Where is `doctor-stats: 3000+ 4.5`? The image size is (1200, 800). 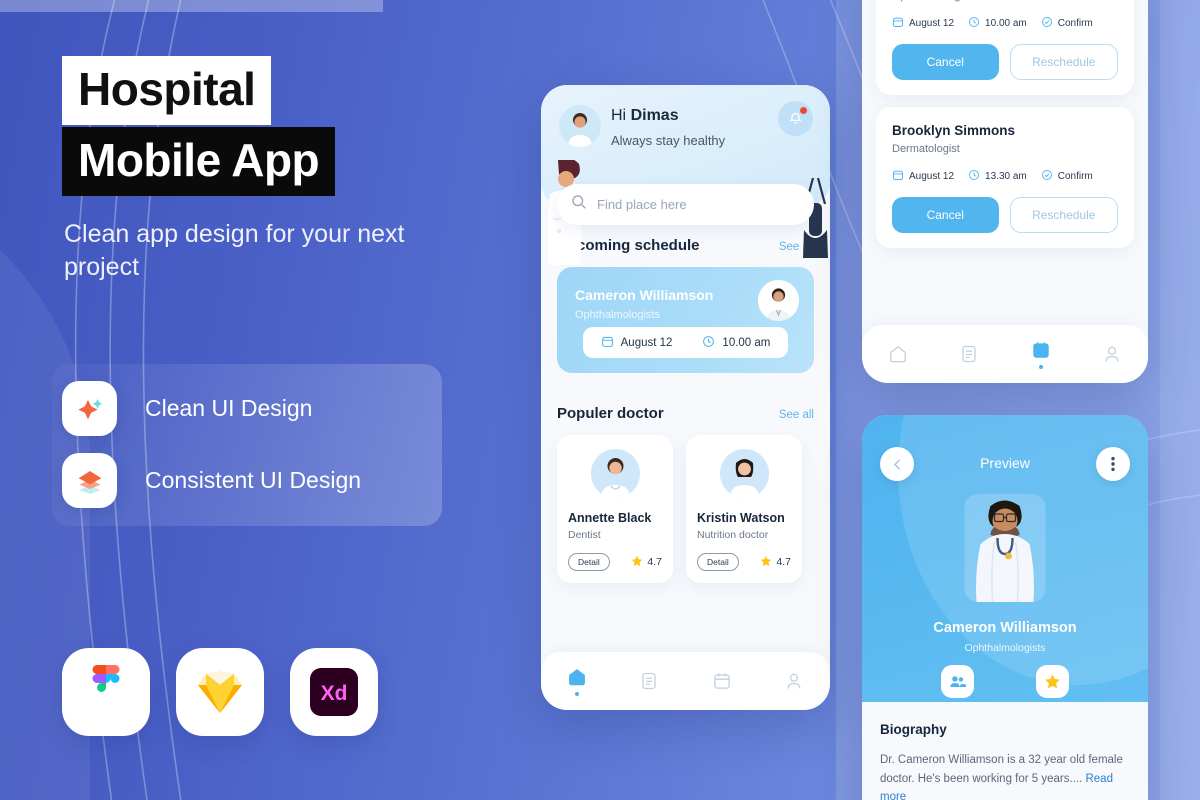
doctor-stats: 3000+ 4.5 is located at coordinates (1005, 683).